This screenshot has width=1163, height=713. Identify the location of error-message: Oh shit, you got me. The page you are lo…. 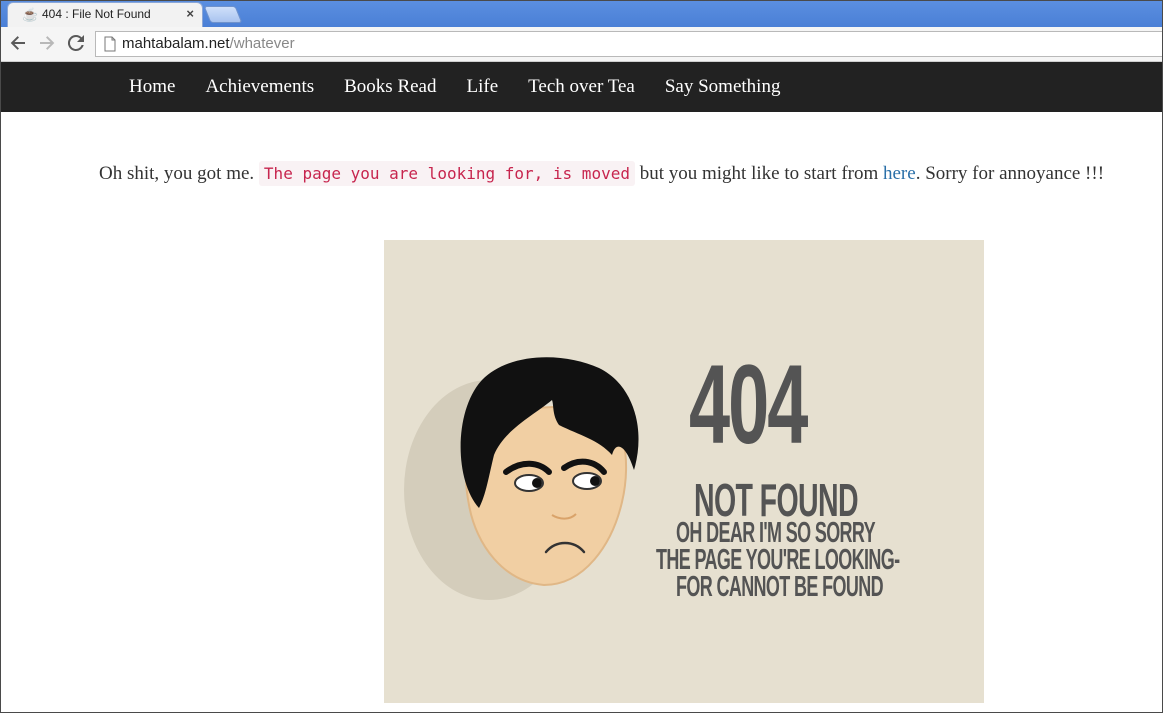
(602, 173).